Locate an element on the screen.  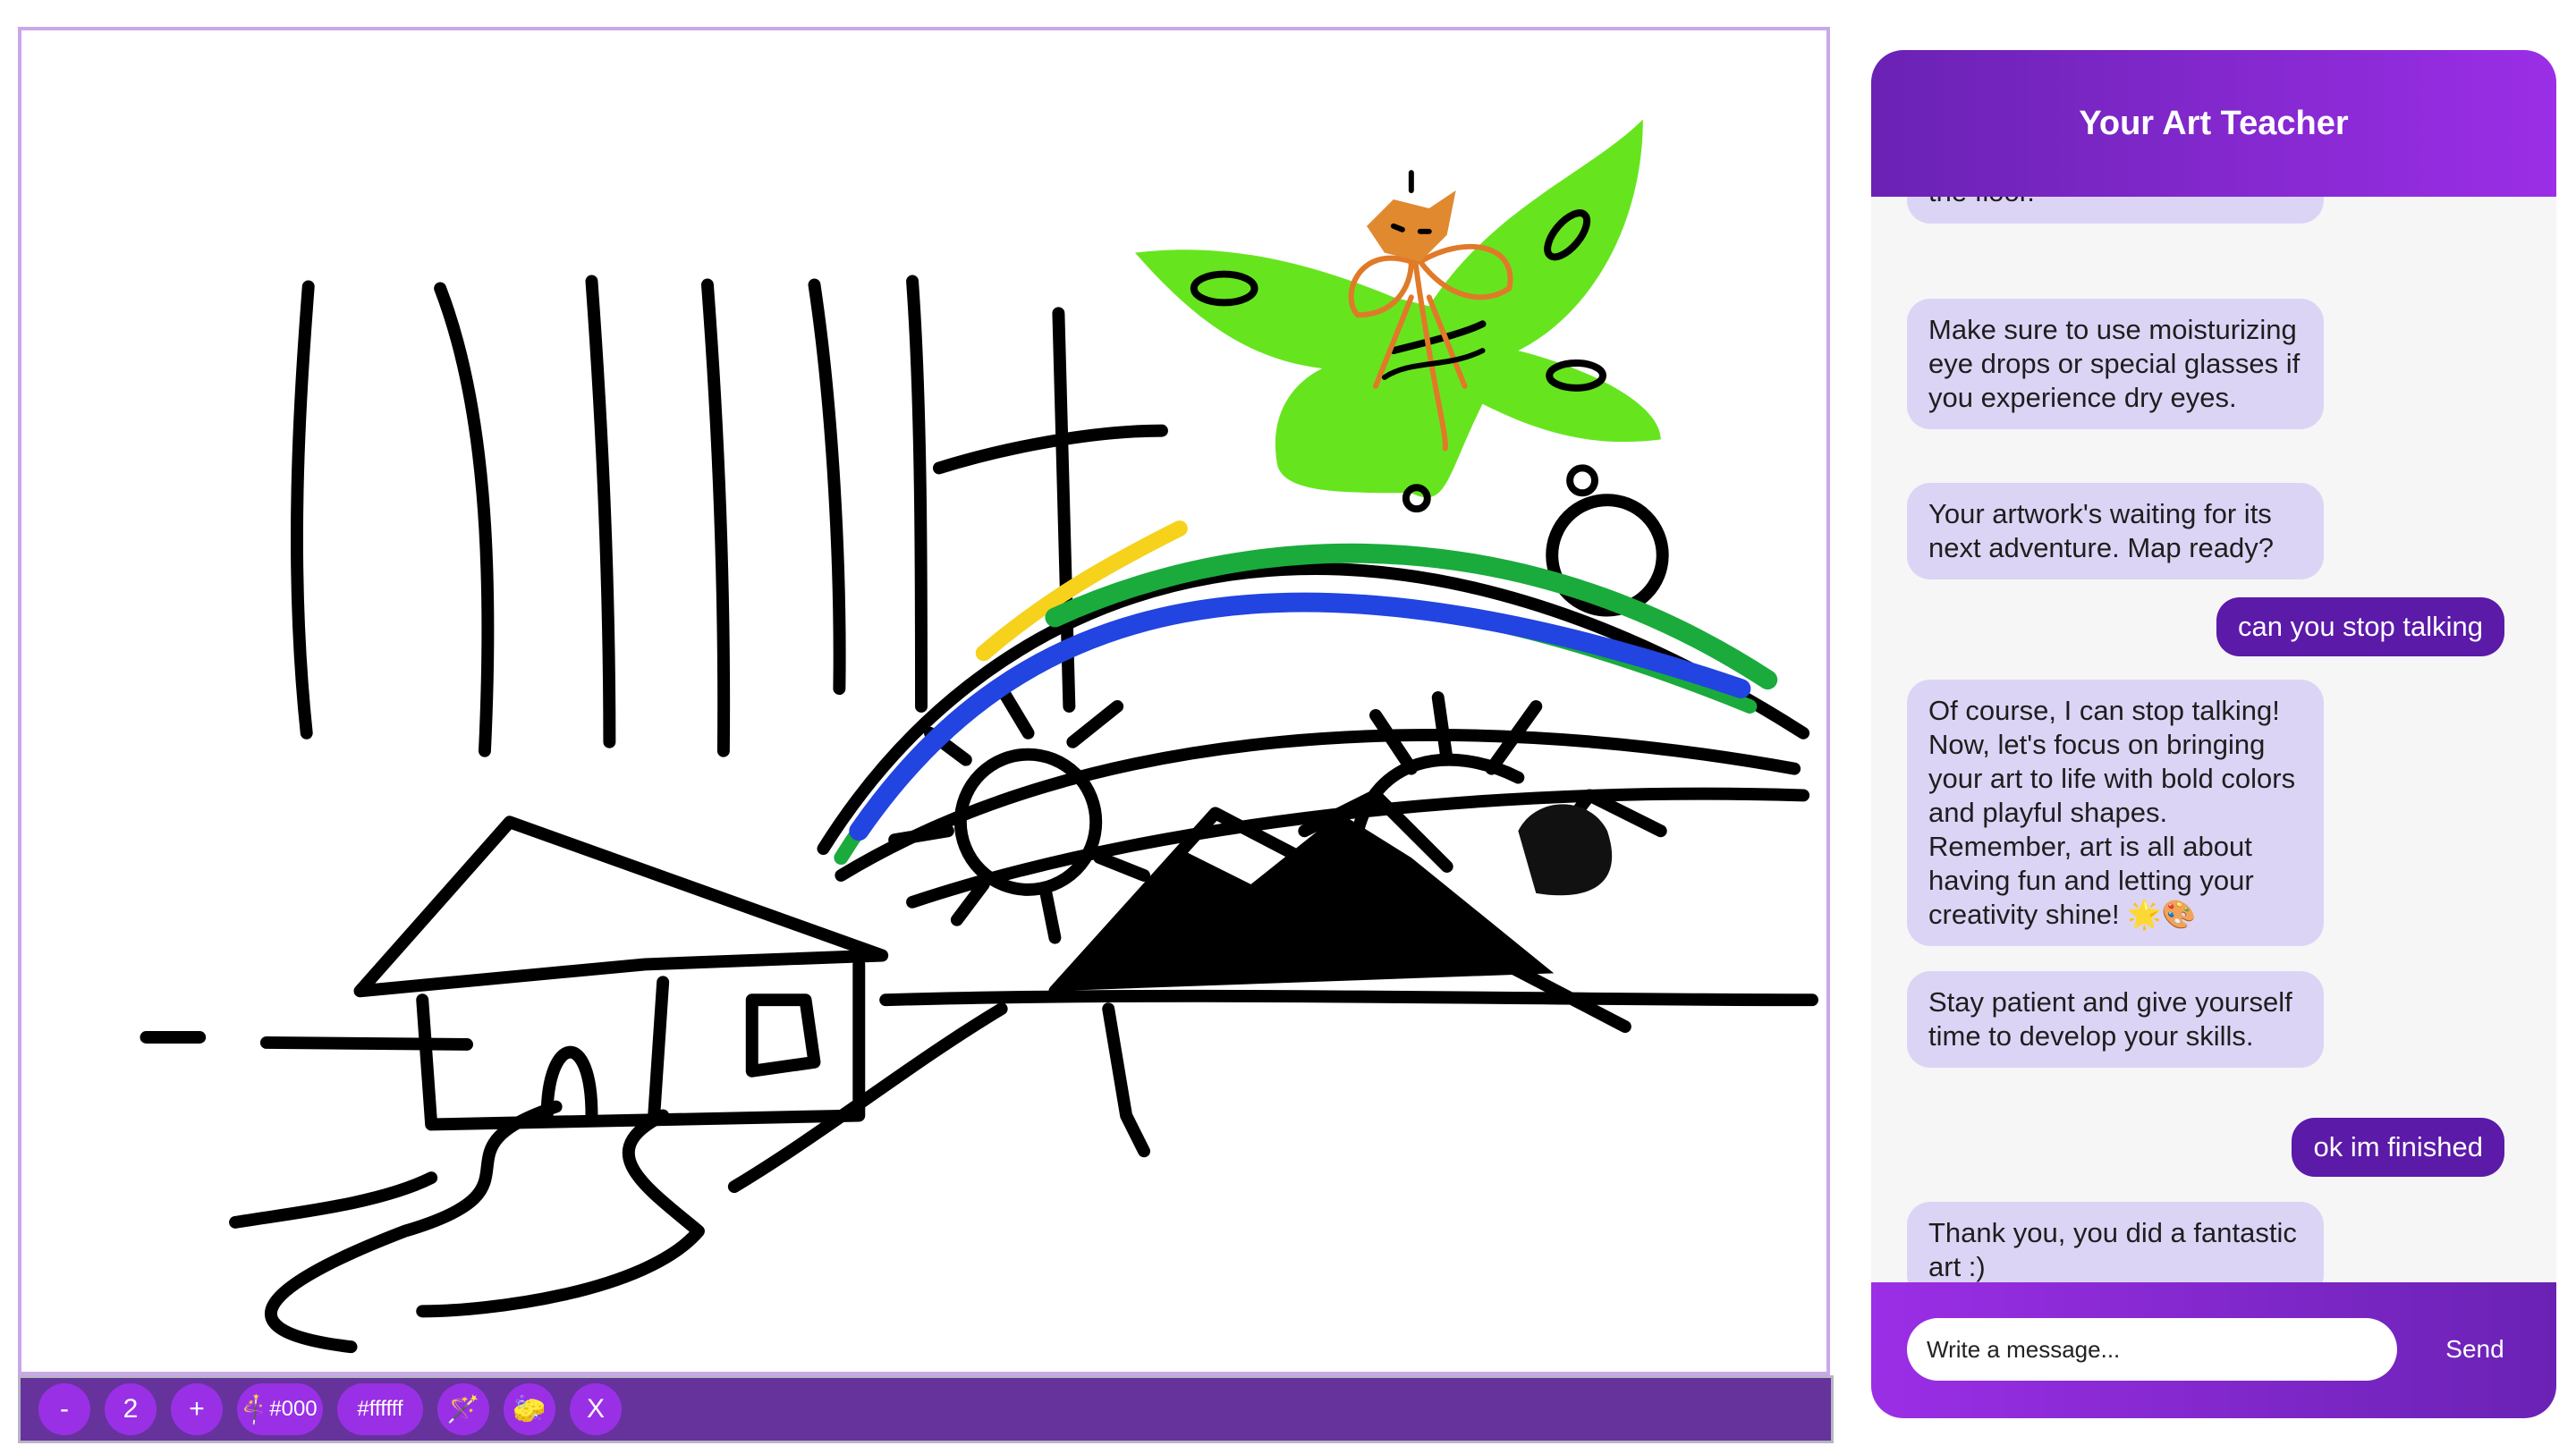
magic-wand-button: 🪄 is located at coordinates (463, 1409).